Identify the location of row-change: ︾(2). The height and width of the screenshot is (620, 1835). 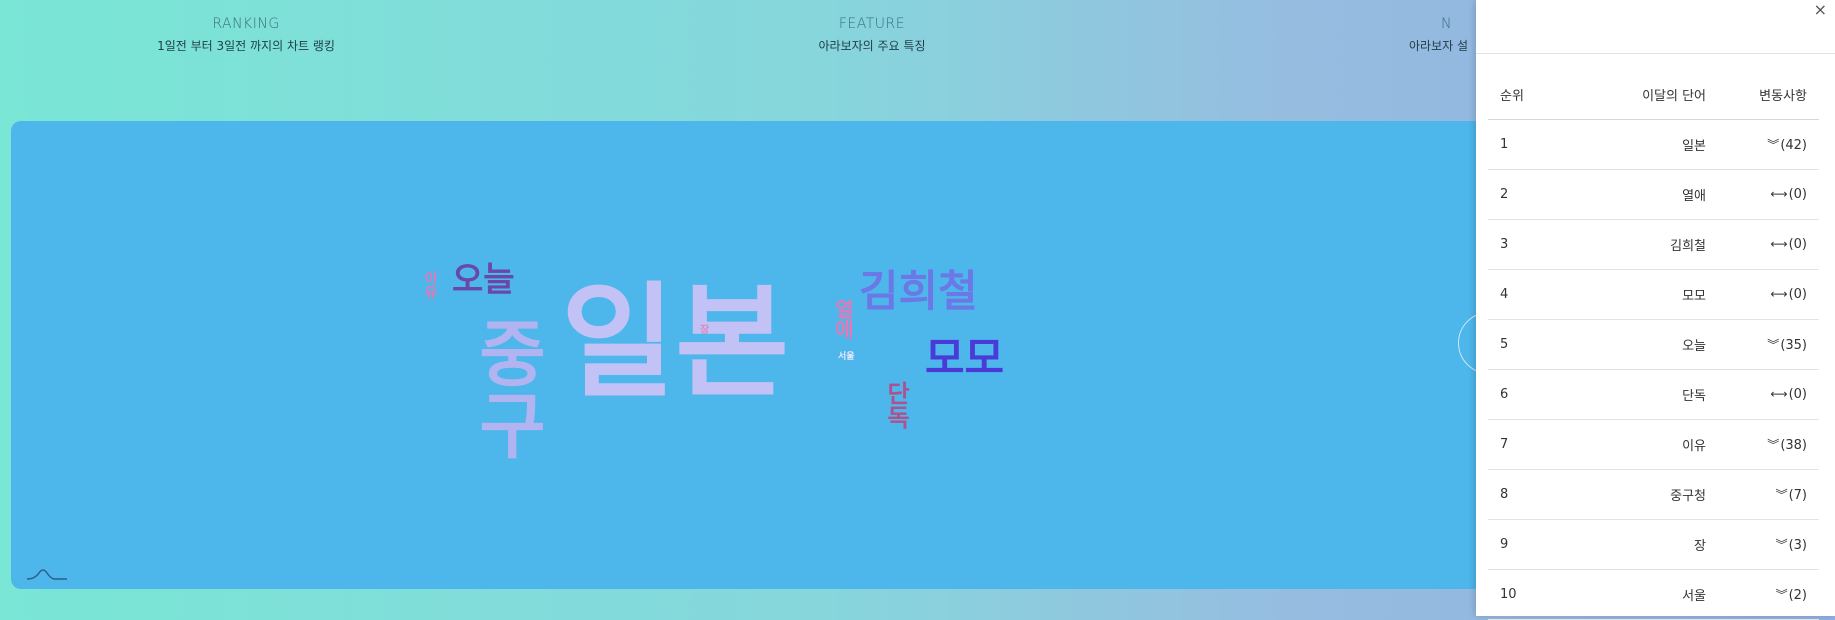
(1767, 594).